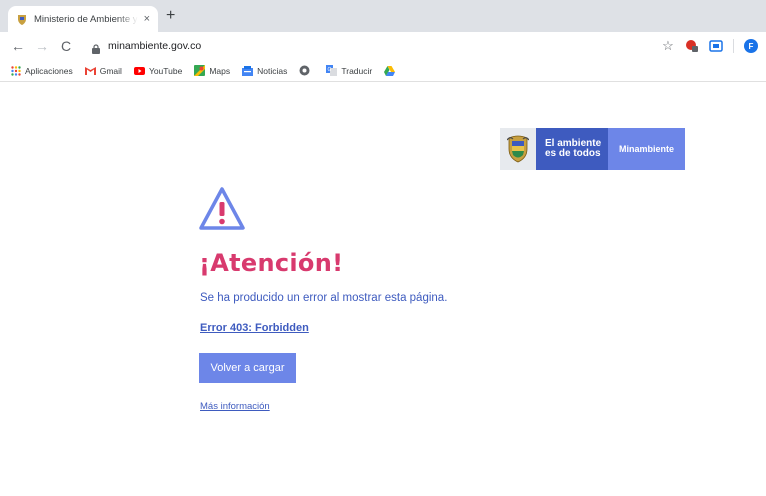  Describe the element at coordinates (668, 45) in the screenshot. I see `bookmark-star-icon: ☆` at that location.